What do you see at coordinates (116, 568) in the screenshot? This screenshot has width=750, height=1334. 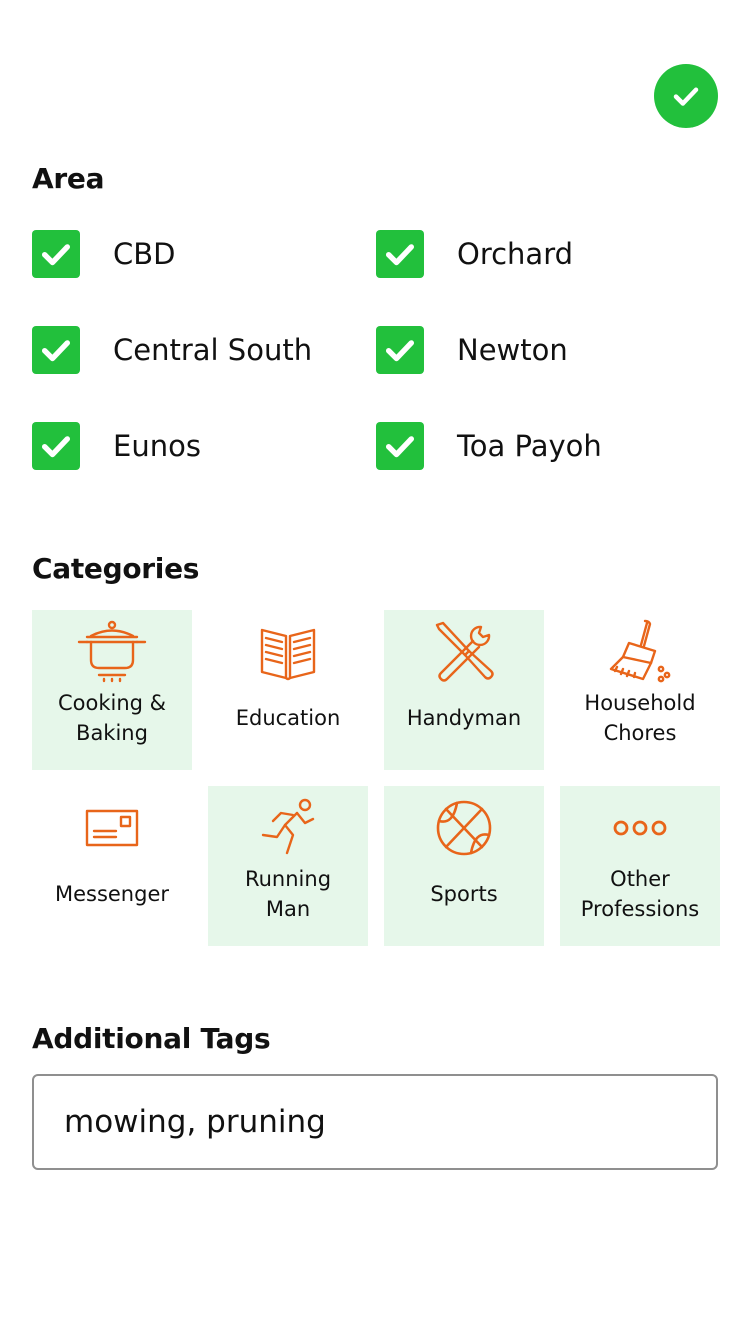 I see `categories-title: Categories` at bounding box center [116, 568].